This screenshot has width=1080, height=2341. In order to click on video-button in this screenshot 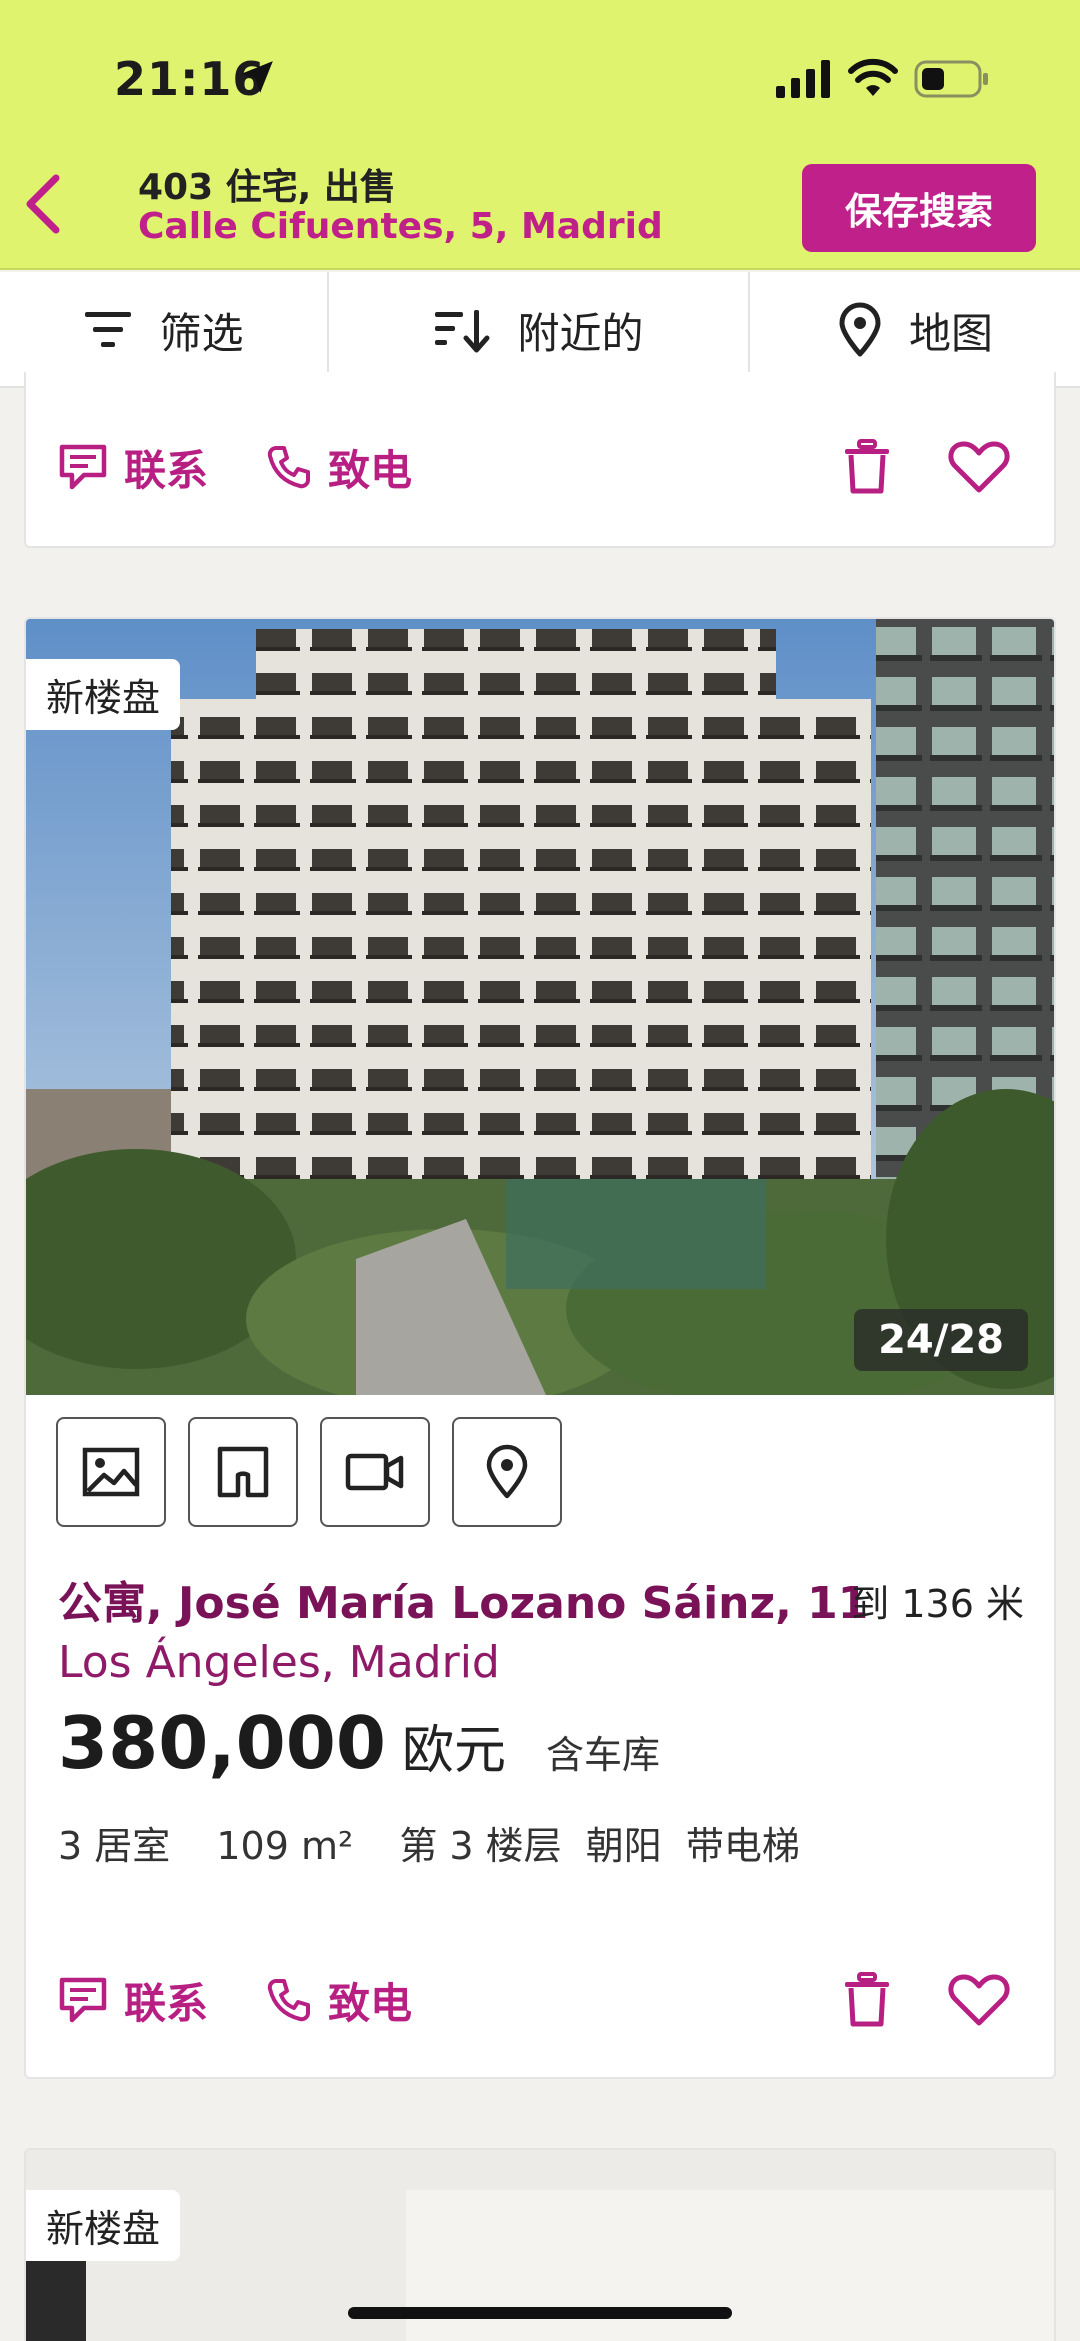, I will do `click(375, 1472)`.